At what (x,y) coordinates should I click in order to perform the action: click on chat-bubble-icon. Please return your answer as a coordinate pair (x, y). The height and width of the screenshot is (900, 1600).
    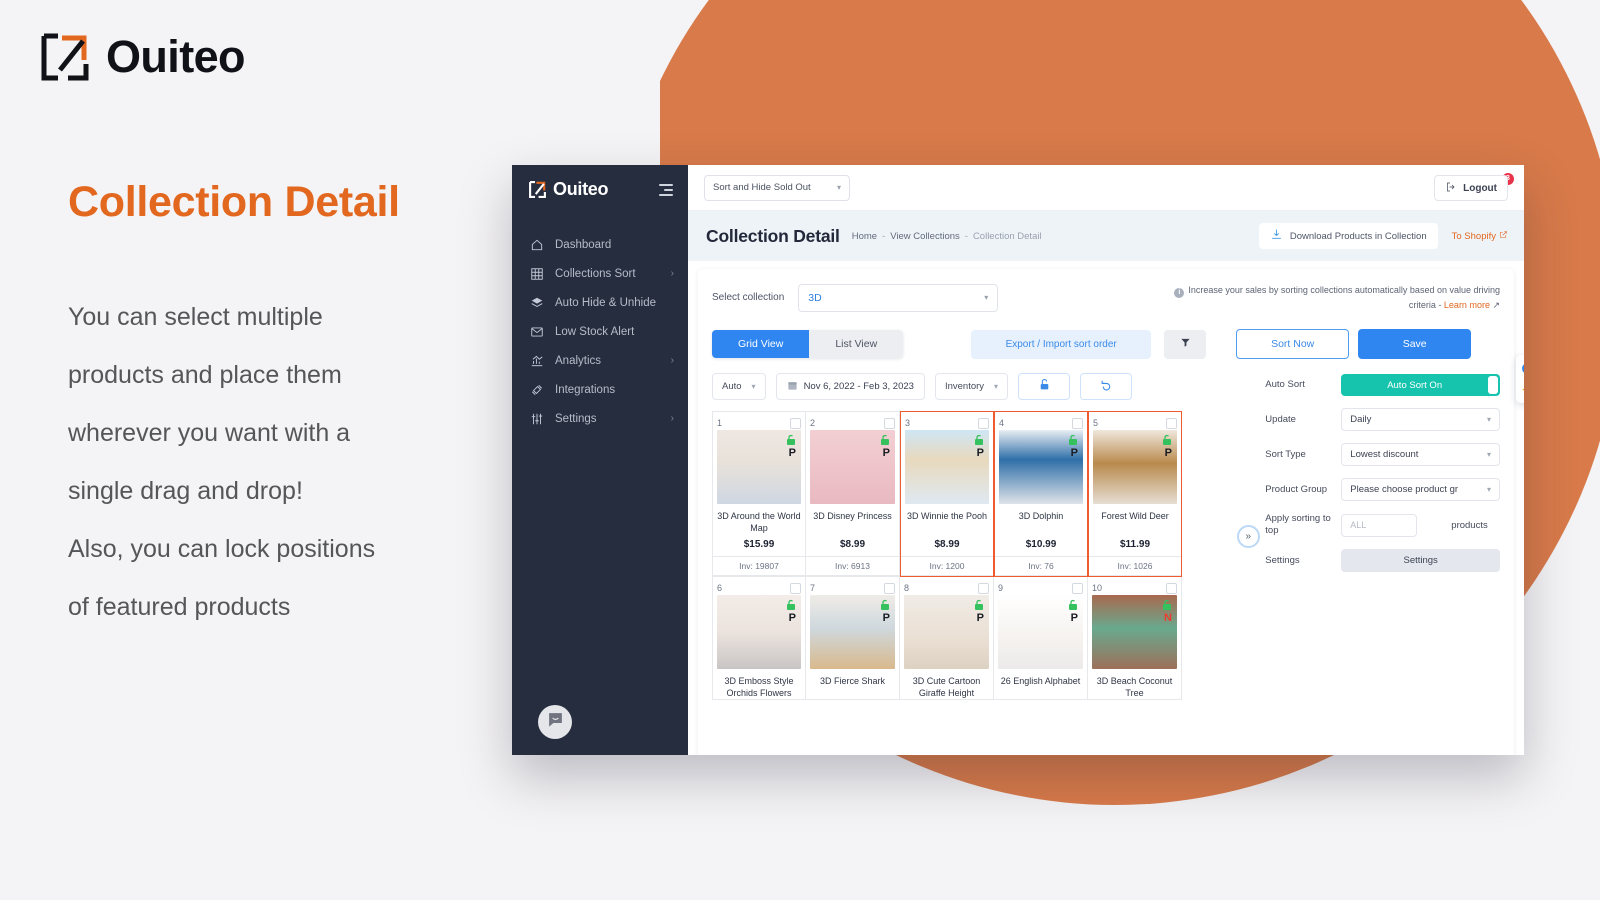
    Looking at the image, I should click on (555, 722).